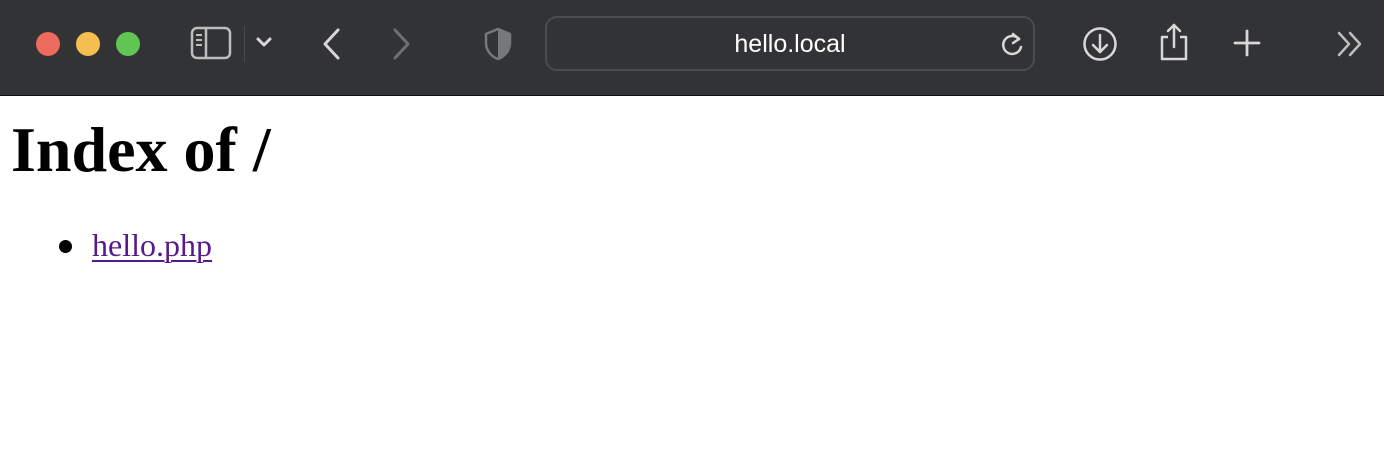  I want to click on sidebar-icon, so click(211, 43).